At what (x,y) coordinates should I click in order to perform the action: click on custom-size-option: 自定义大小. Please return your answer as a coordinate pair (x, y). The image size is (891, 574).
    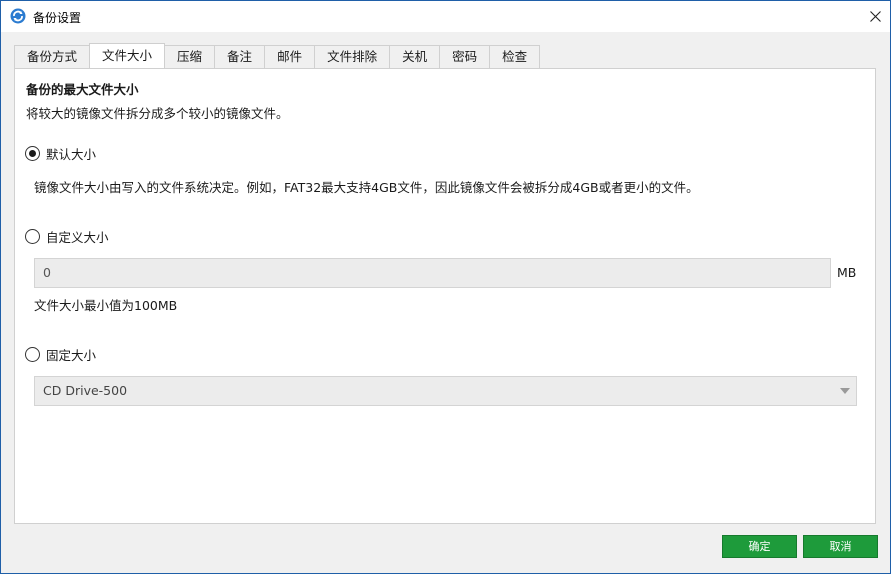
    Looking at the image, I should click on (67, 236).